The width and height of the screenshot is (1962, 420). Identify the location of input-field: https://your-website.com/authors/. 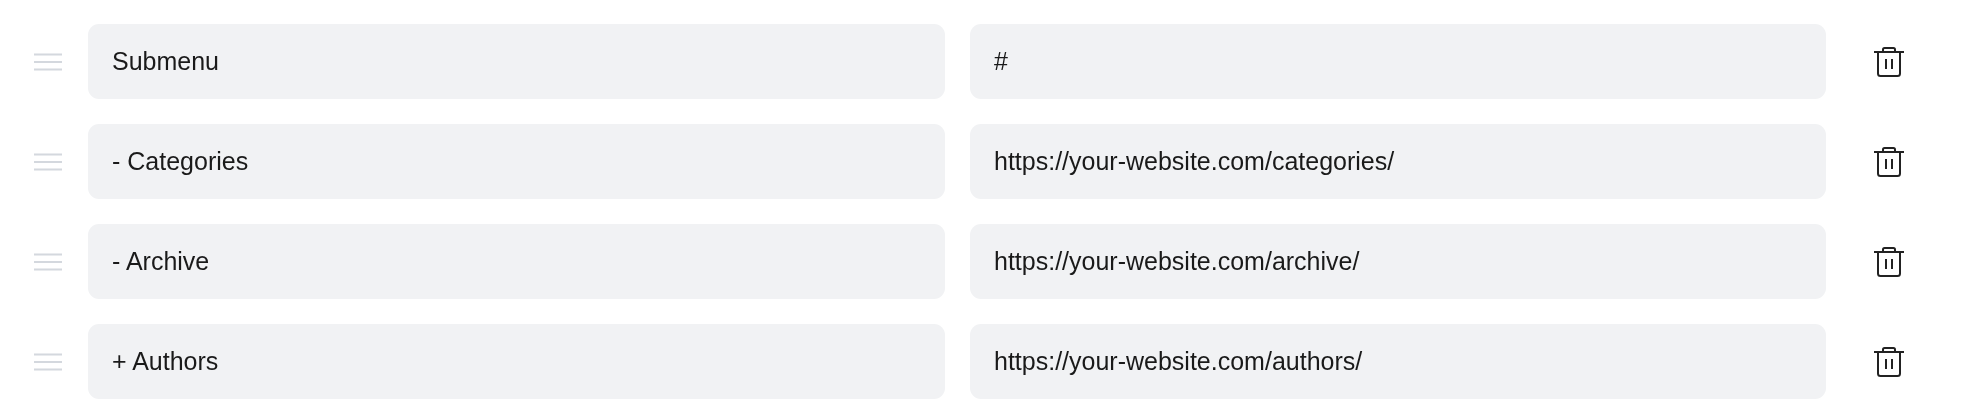
(1398, 361).